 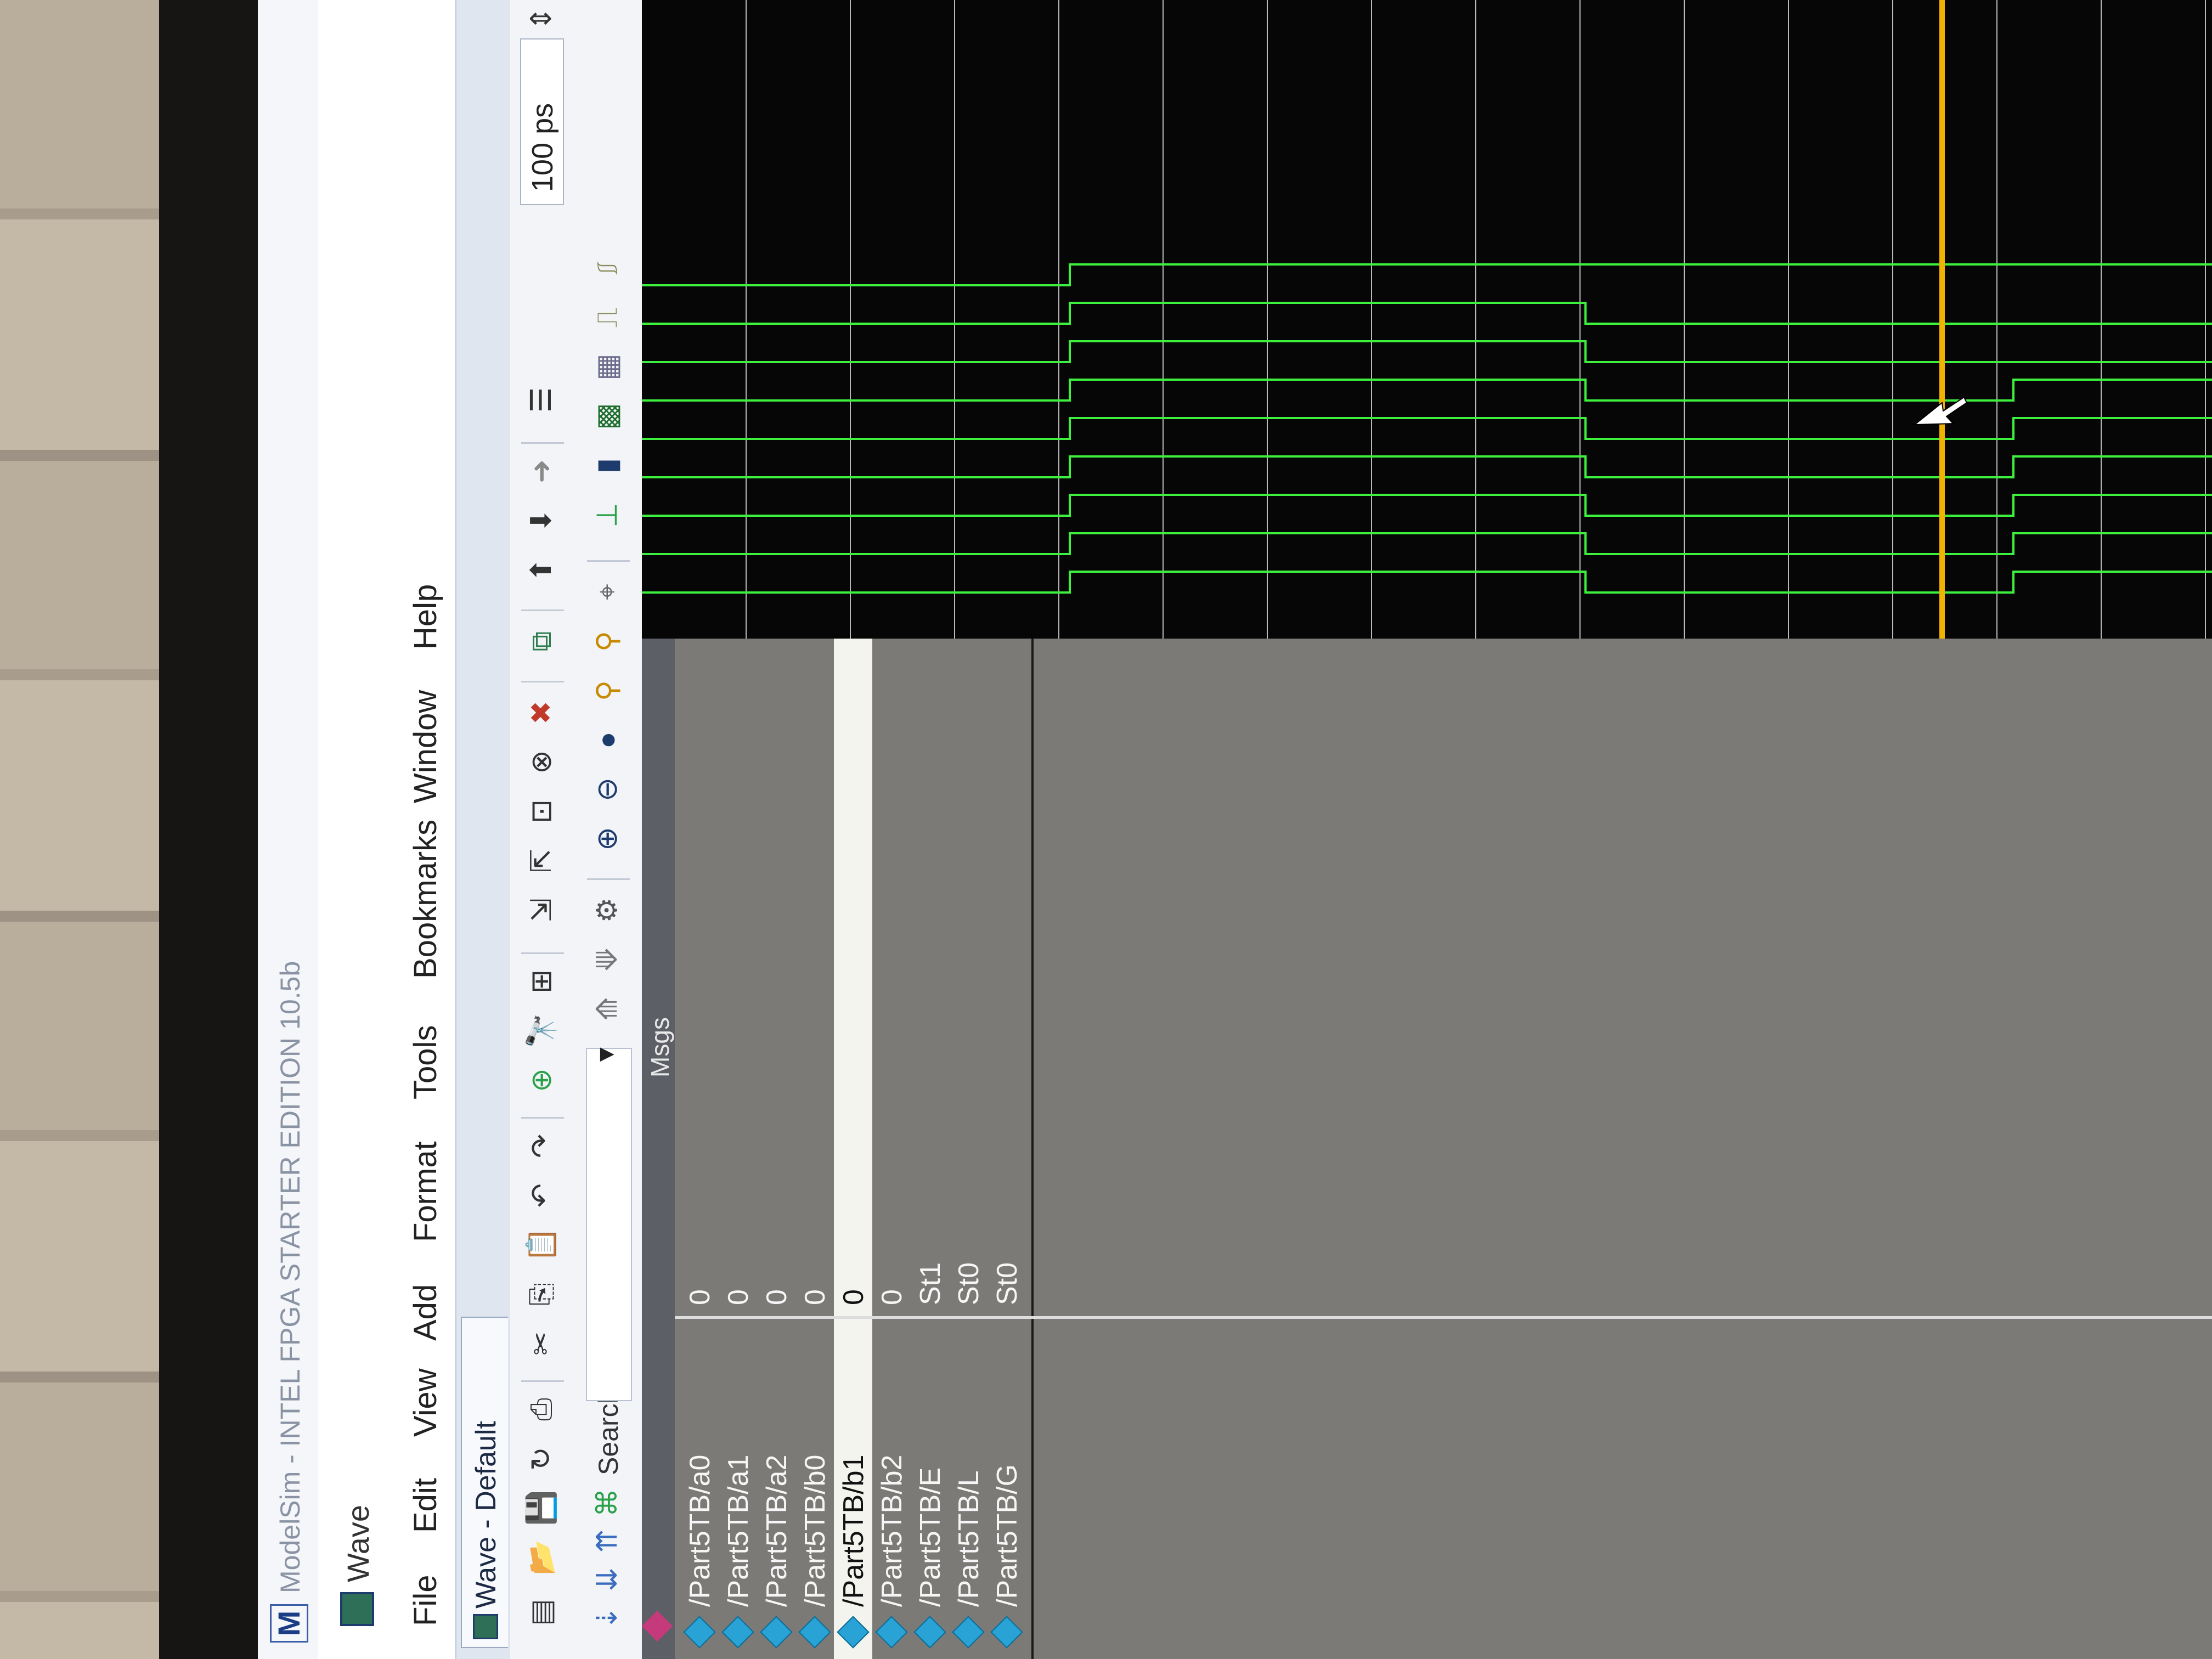 I want to click on add-icon: ⊕, so click(x=541, y=1080).